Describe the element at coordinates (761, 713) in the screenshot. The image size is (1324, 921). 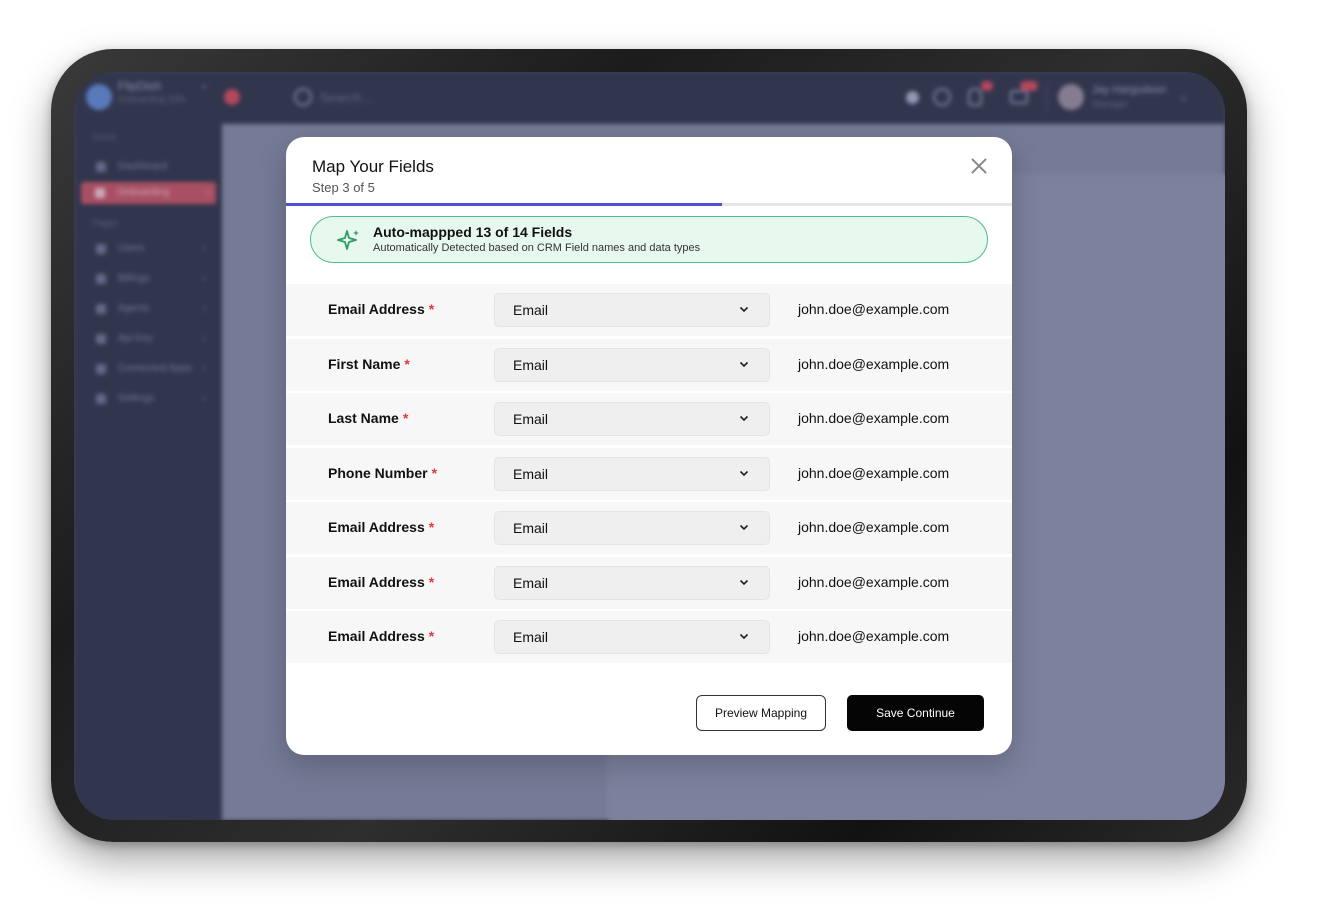
I see `preview-mapping-button: Preview Mapping` at that location.